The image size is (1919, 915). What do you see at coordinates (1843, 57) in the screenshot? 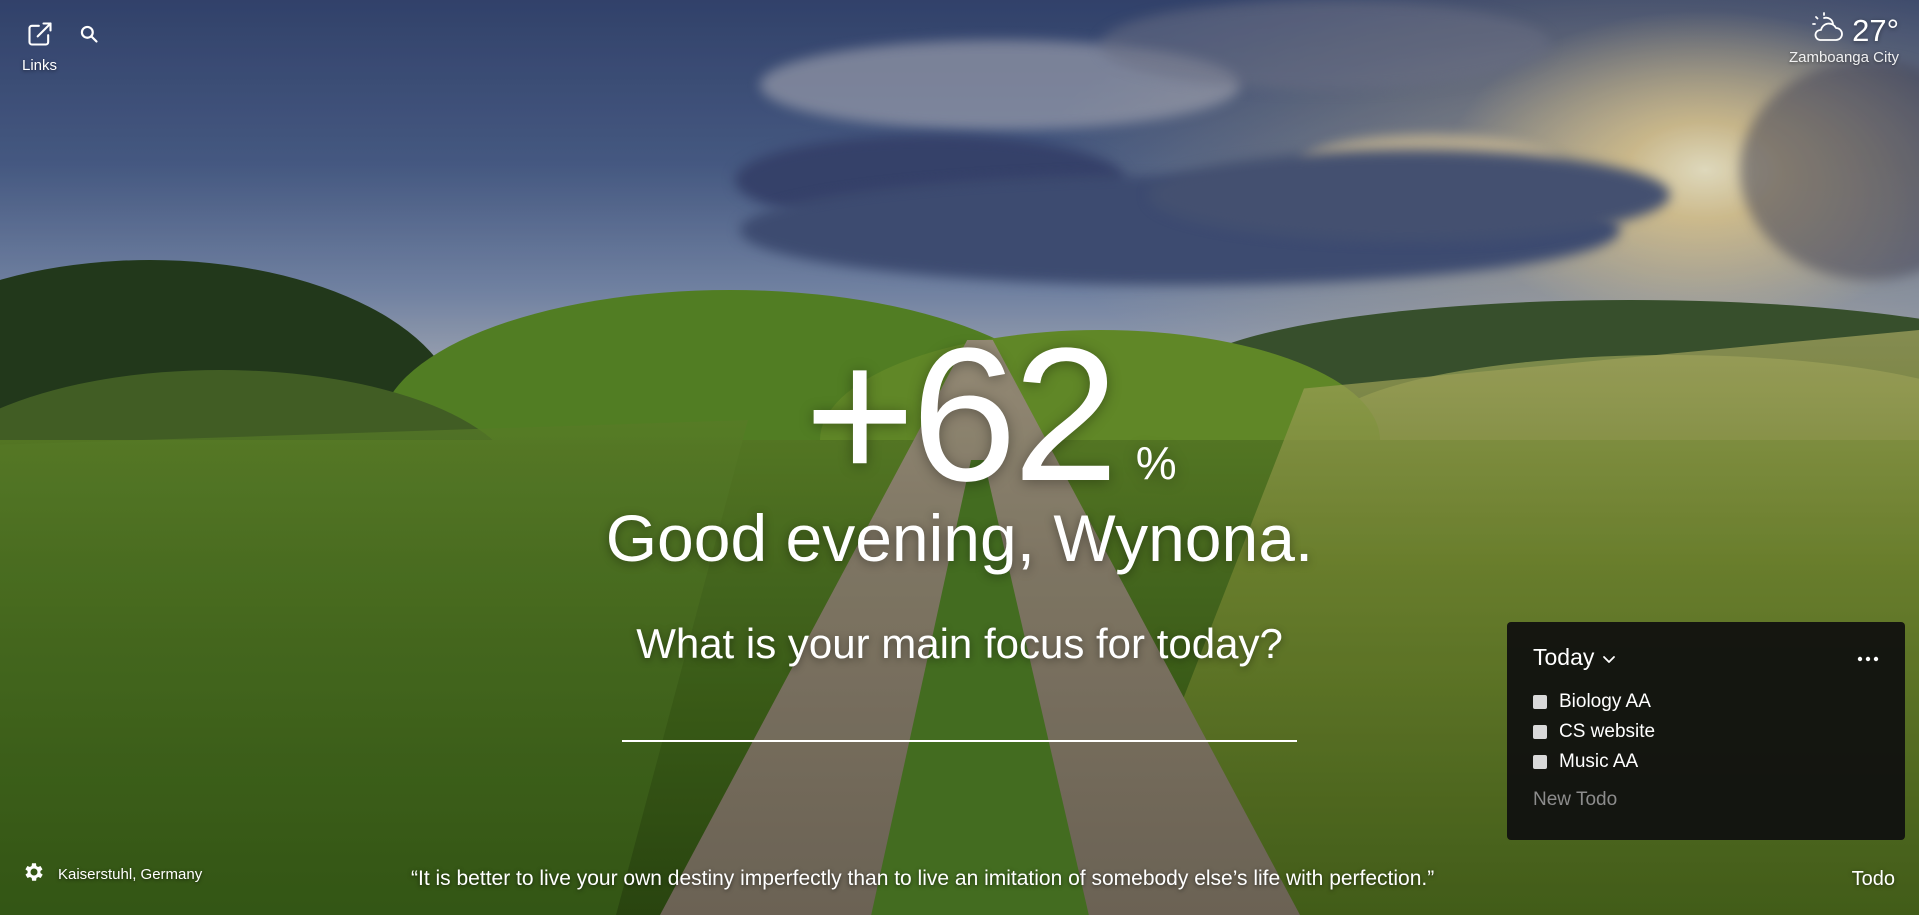
I see `weather-location: Zamboanga City` at bounding box center [1843, 57].